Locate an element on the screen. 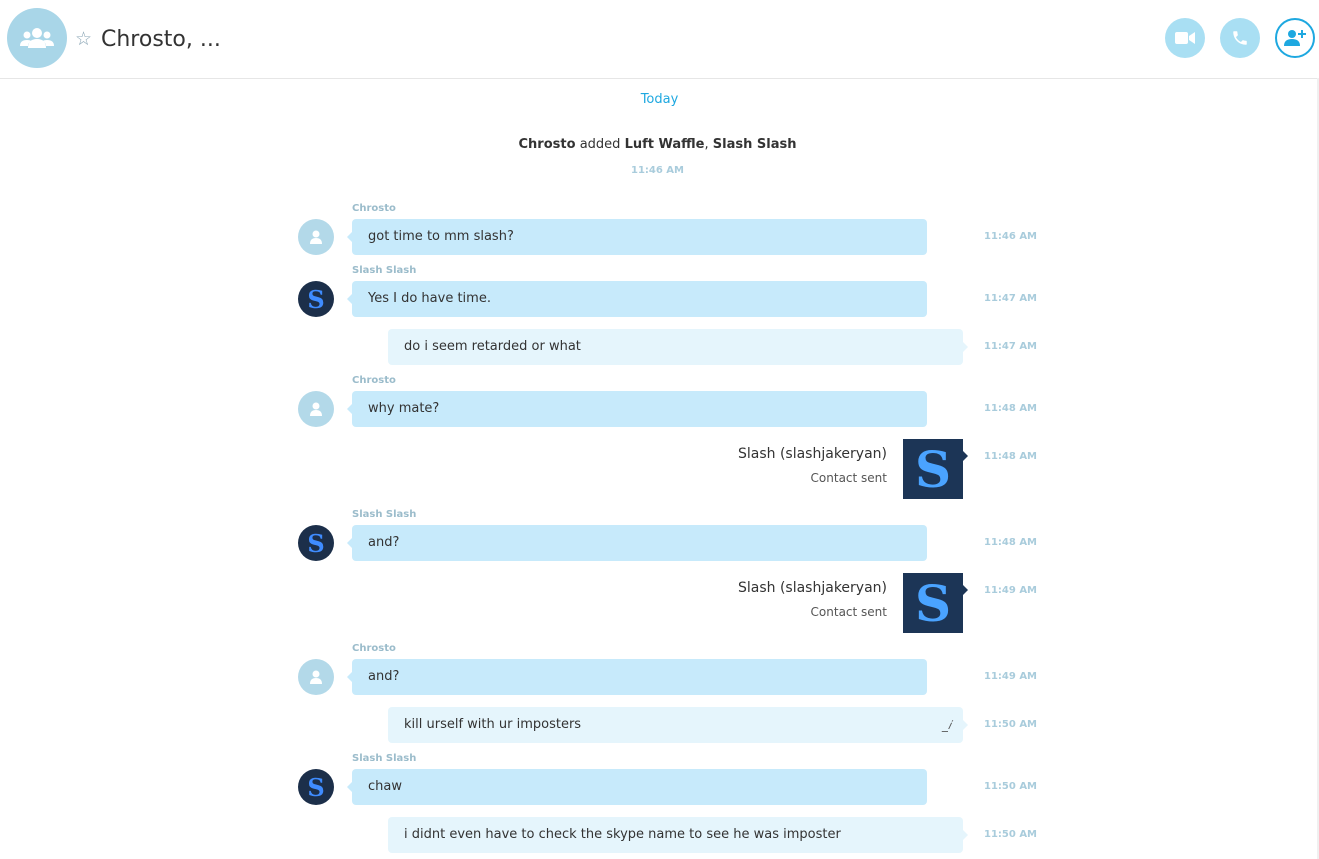  system-message: Chrosto added Luft Waffle, Slash Slash is located at coordinates (657, 144).